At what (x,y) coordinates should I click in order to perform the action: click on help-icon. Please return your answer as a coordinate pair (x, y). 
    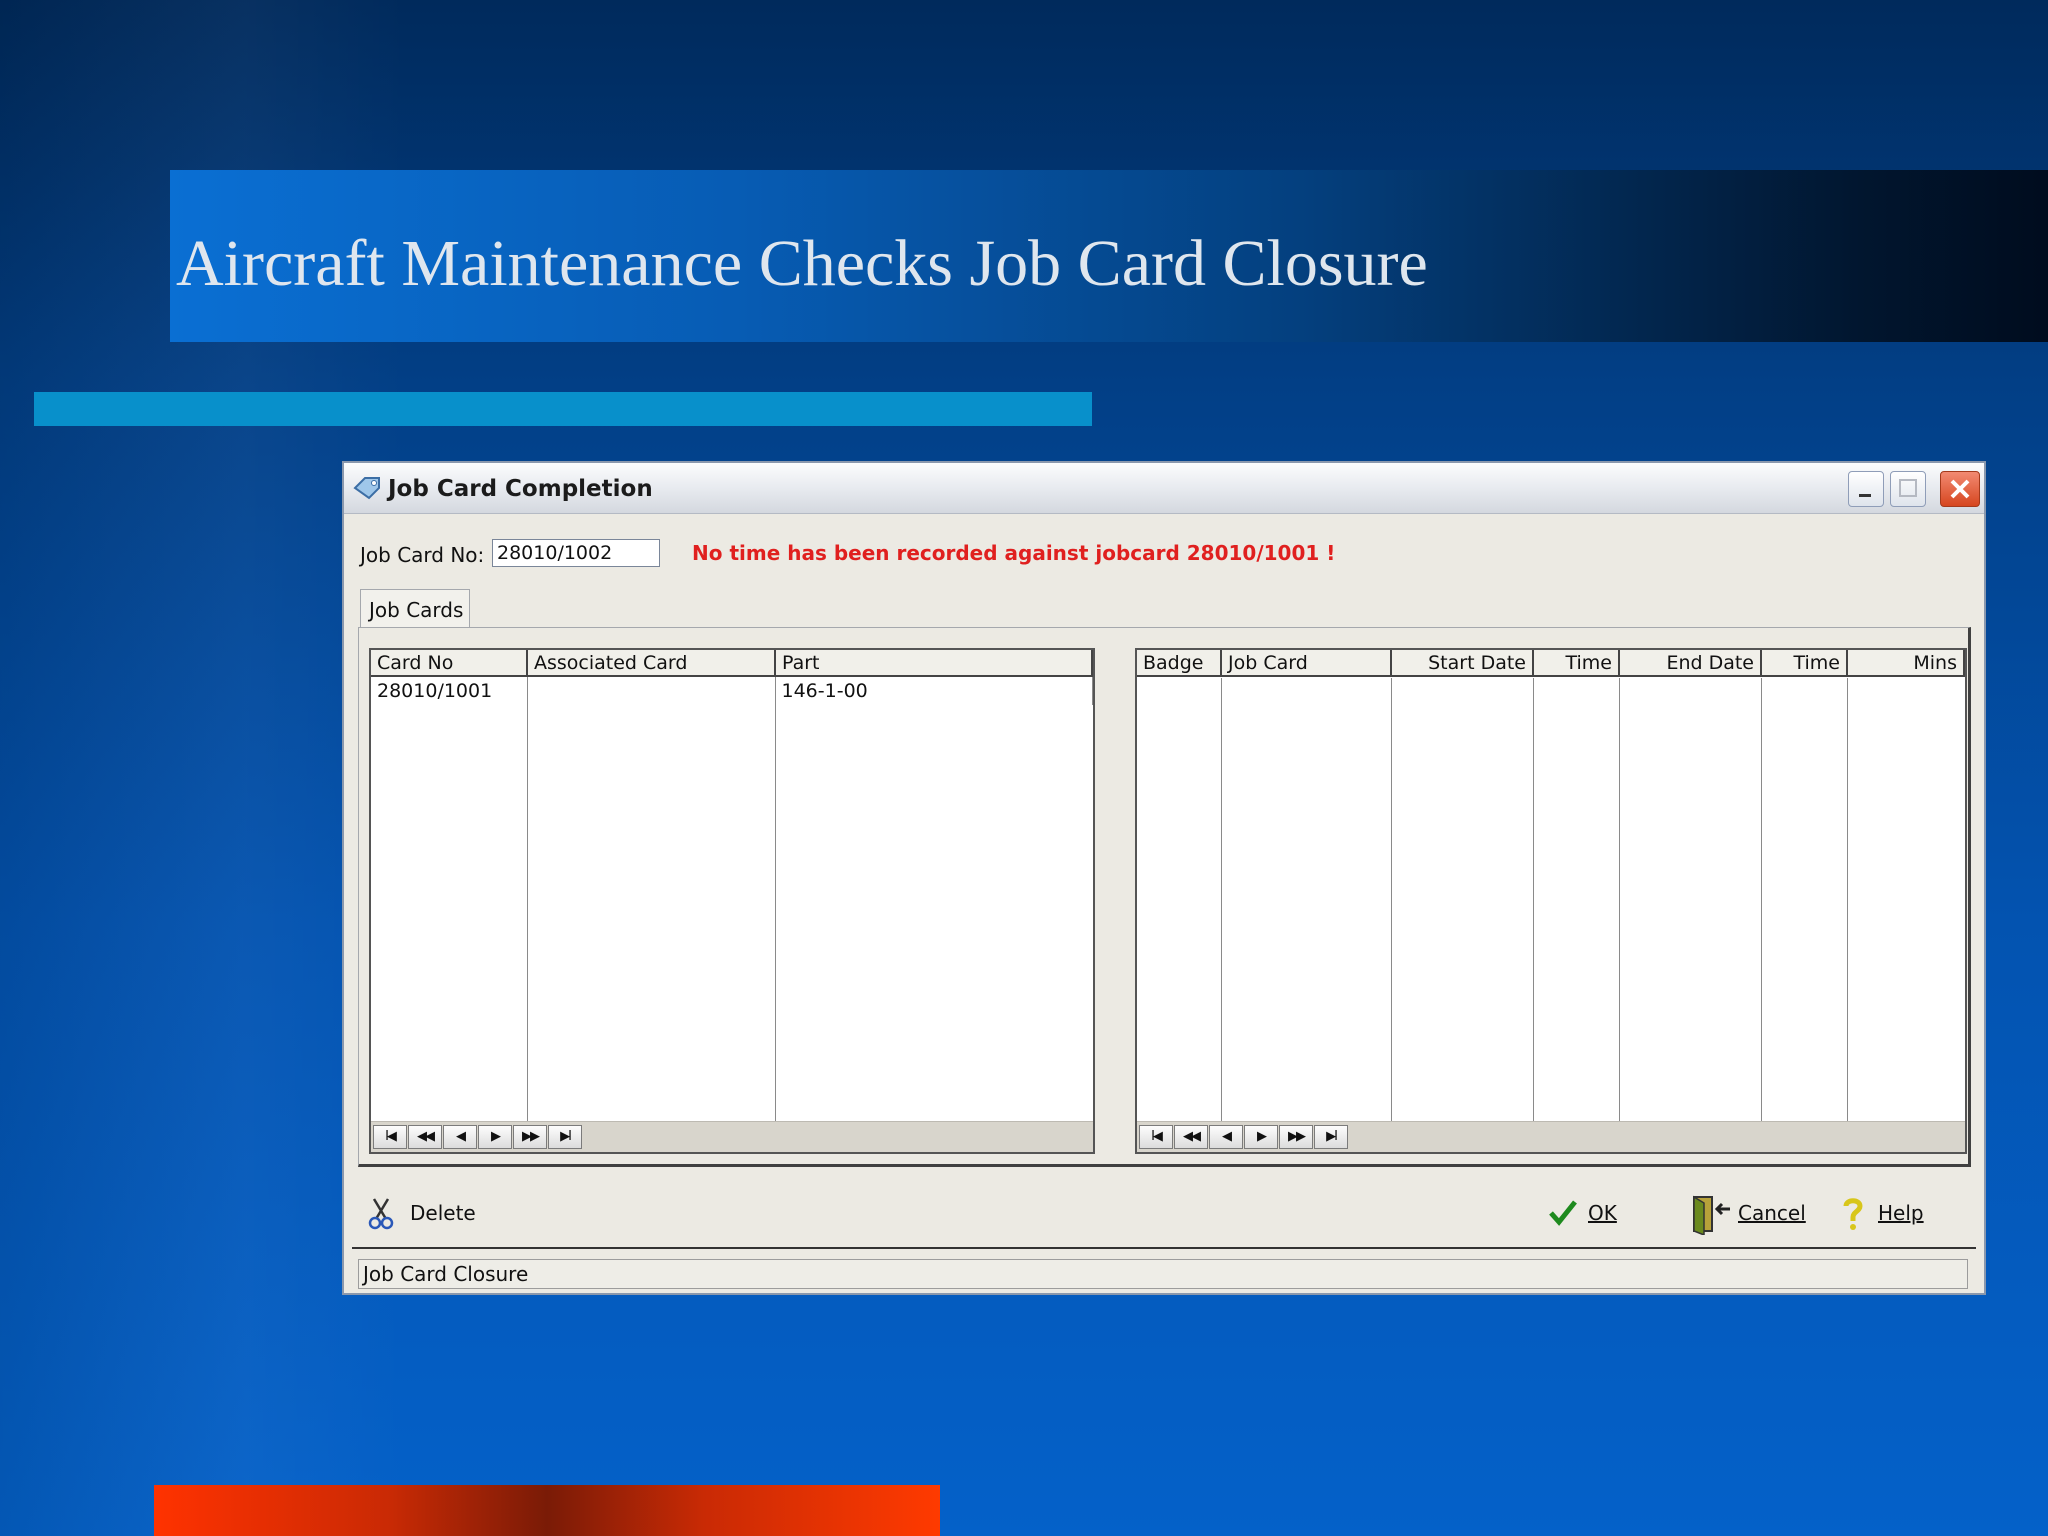
    Looking at the image, I should click on (1853, 1214).